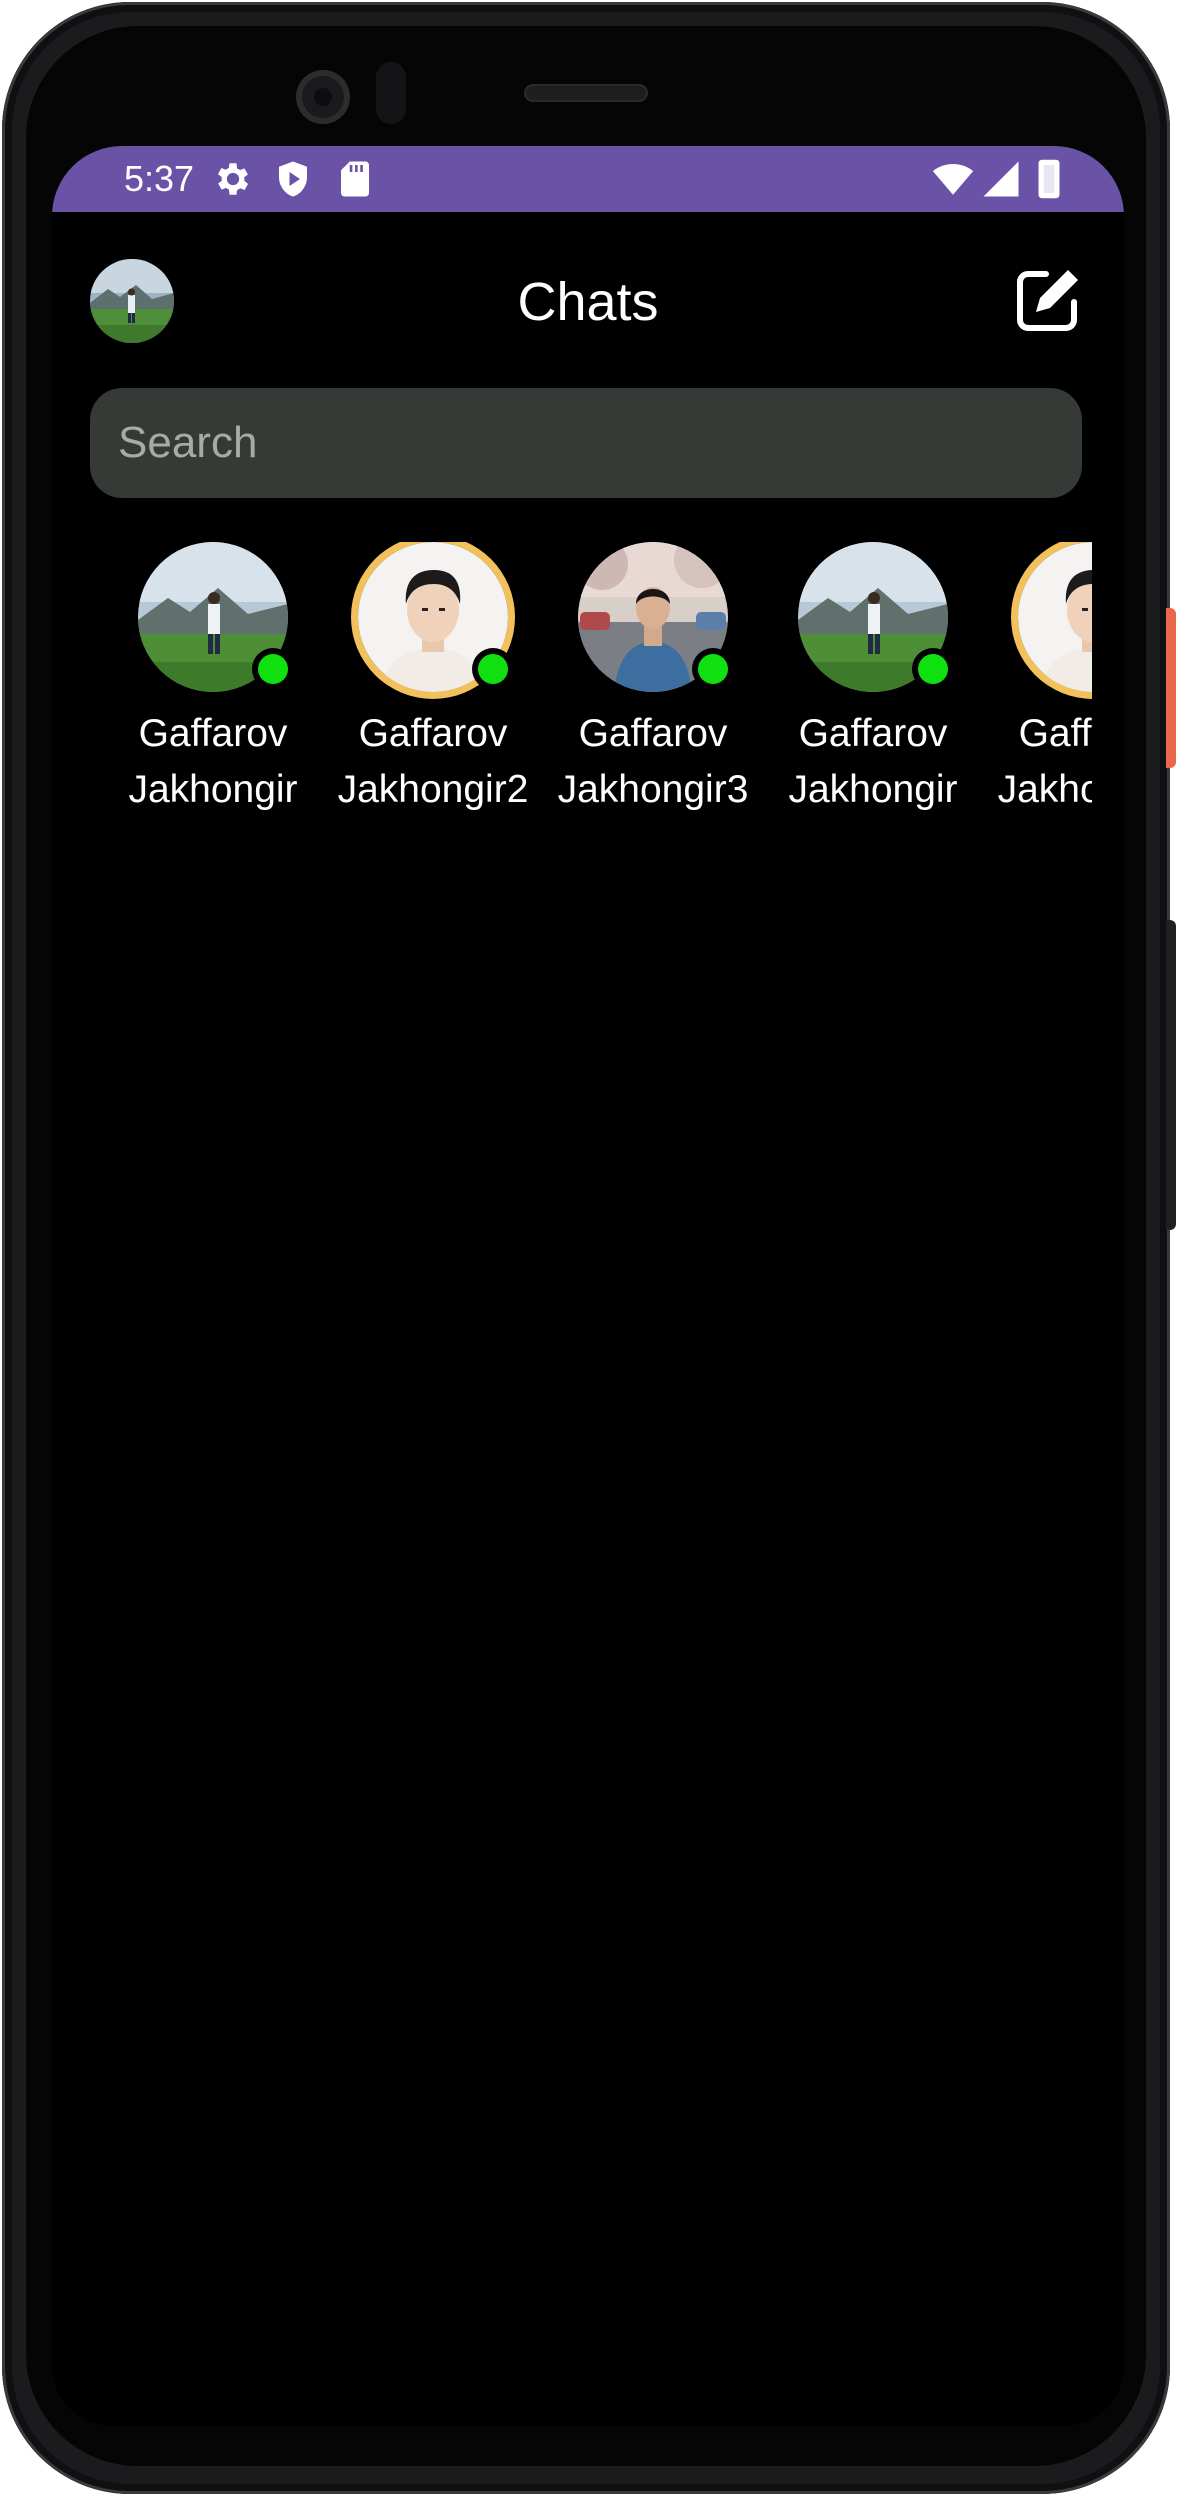  I want to click on proximity-sensor, so click(391, 93).